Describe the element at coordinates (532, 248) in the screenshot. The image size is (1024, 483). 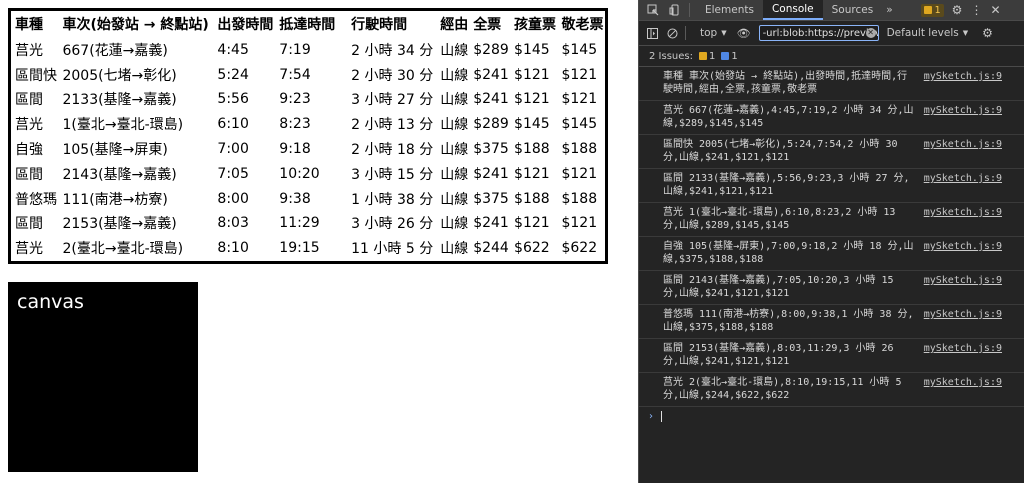
I see `cell-child-fare: $622` at that location.